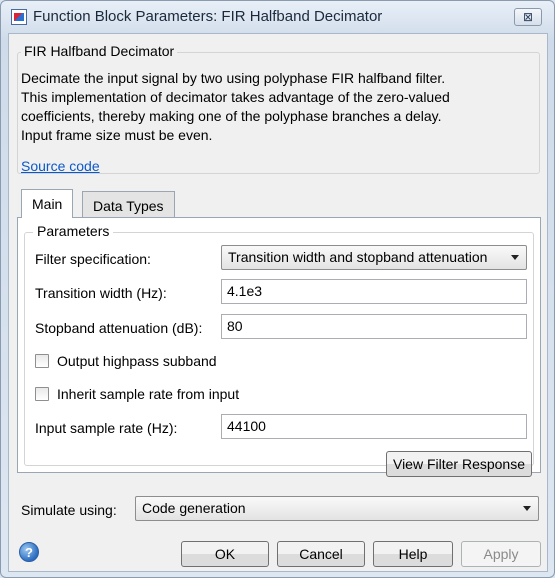 The height and width of the screenshot is (578, 555). I want to click on output-highpass-checkbox, so click(42, 361).